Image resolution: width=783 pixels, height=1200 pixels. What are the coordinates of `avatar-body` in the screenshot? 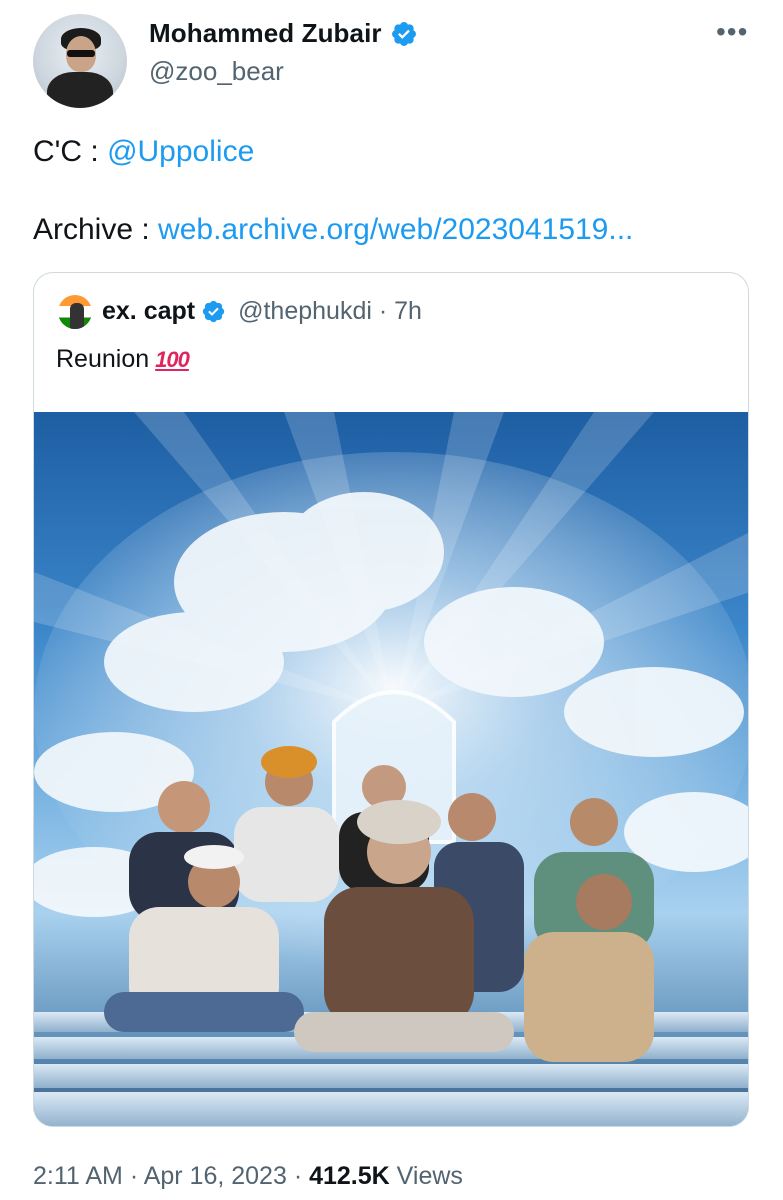 It's located at (80, 90).